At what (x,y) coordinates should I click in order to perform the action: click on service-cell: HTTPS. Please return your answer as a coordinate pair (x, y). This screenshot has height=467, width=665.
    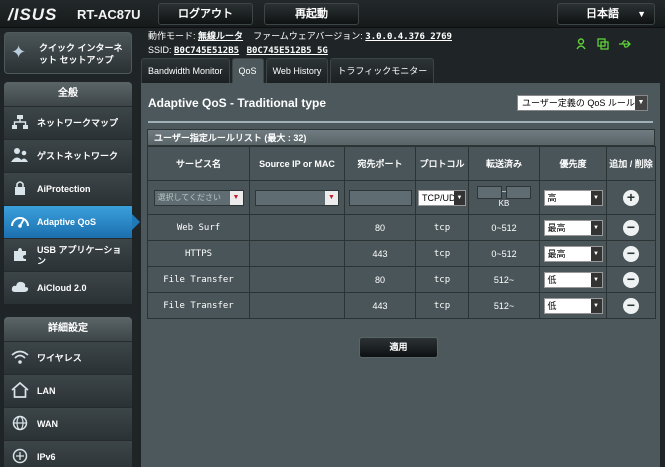
    Looking at the image, I should click on (198, 253).